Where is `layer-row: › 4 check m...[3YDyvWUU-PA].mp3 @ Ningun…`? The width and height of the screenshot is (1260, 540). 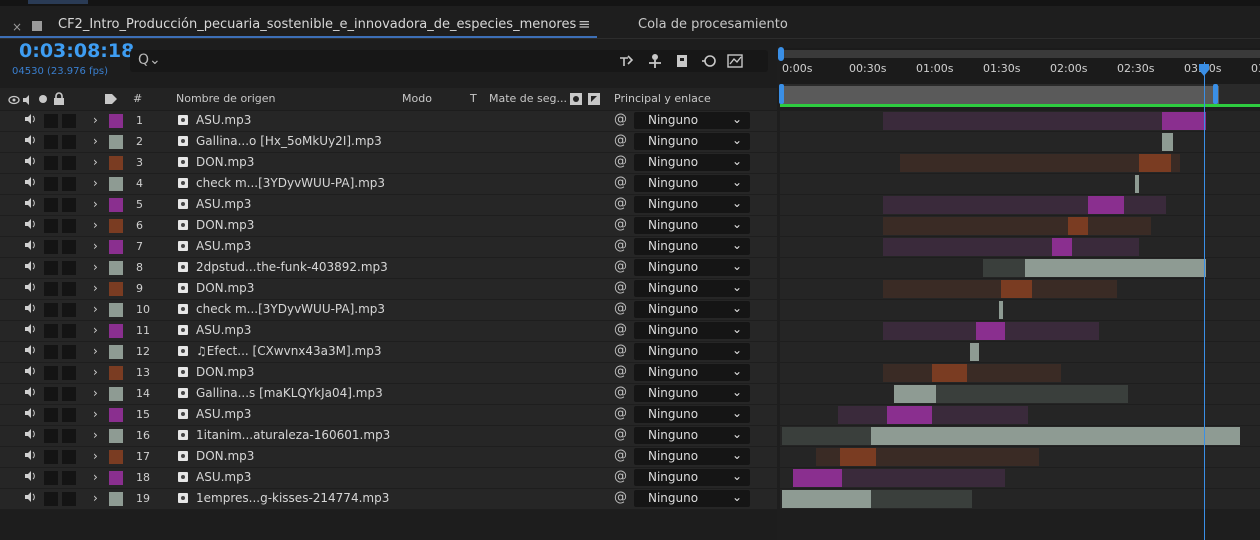
layer-row: › 4 check m...[3YDyvWUU-PA].mp3 @ Ningun… is located at coordinates (388, 184).